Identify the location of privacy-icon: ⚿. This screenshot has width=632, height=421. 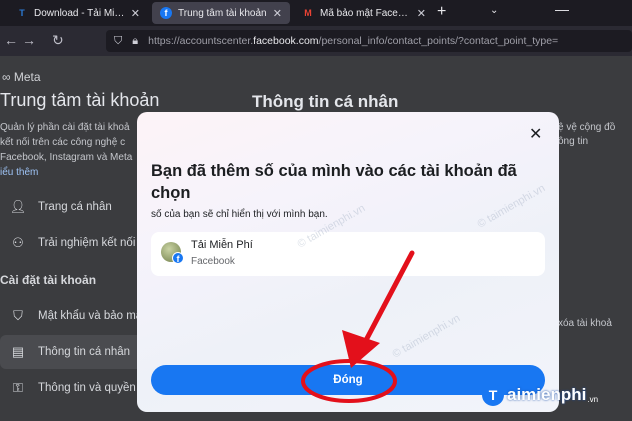
(18, 387).